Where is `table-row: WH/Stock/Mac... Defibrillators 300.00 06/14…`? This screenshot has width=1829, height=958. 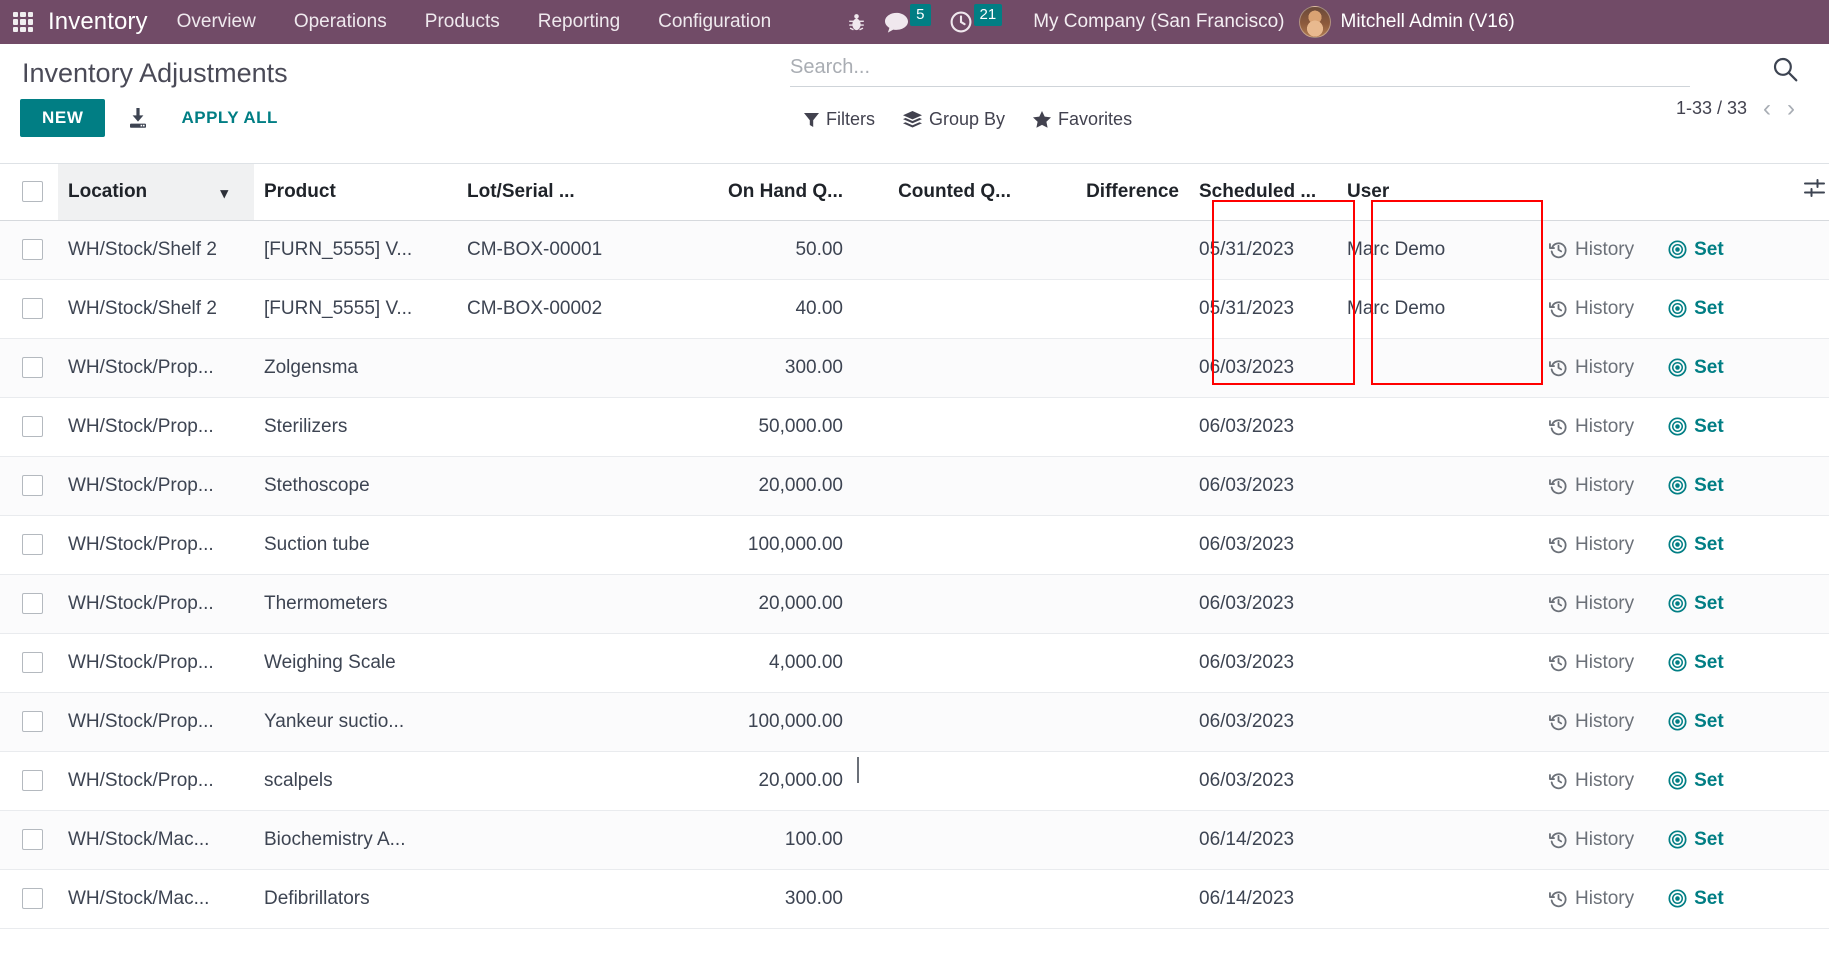 table-row: WH/Stock/Mac... Defibrillators 300.00 06/14… is located at coordinates (914, 899).